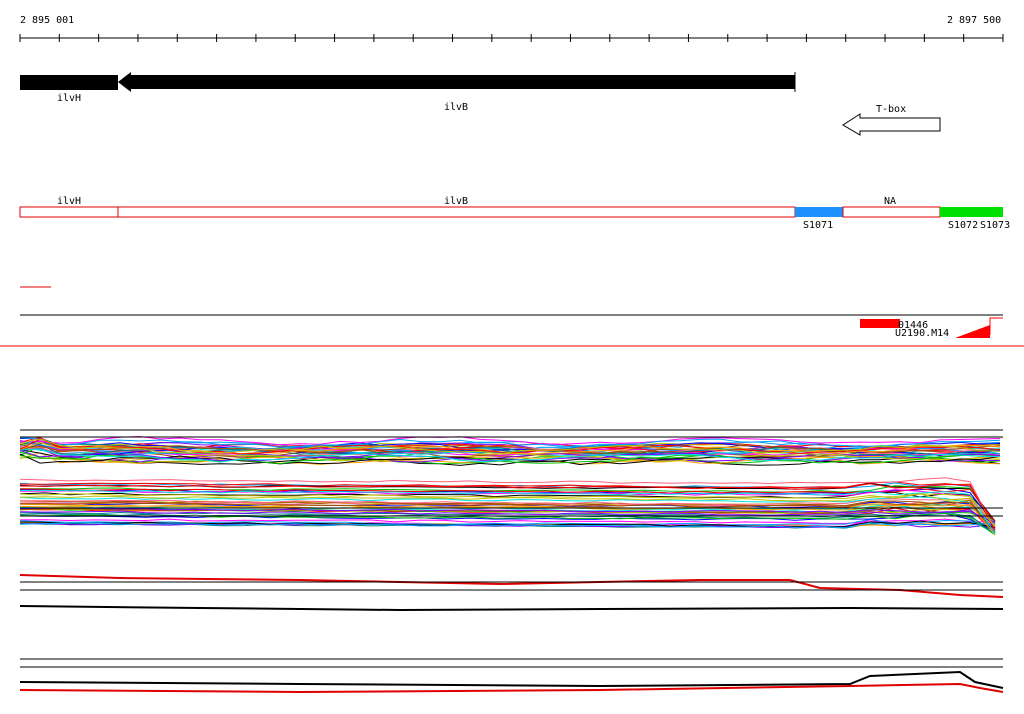 This screenshot has width=1024, height=714. I want to click on probe-track: 01446 U2190.M14, so click(512, 330).